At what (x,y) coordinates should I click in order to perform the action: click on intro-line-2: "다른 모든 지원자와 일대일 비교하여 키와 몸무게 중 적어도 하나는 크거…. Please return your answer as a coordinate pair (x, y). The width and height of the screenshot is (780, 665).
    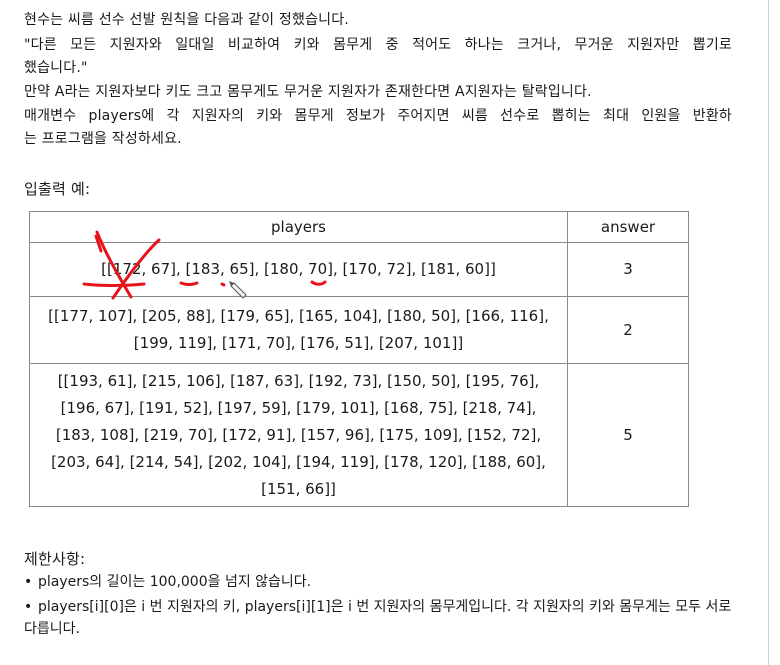
    Looking at the image, I should click on (378, 45).